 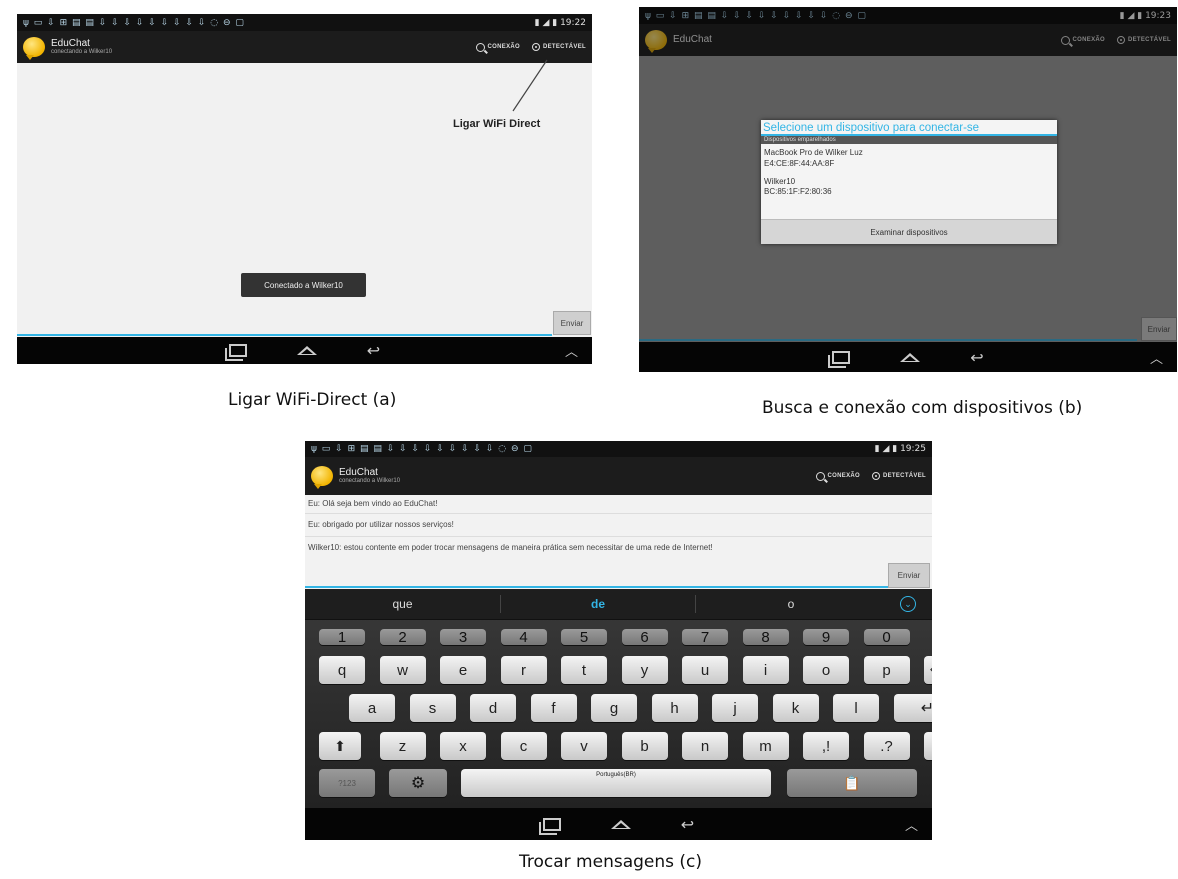 I want to click on key-j: j, so click(x=735, y=708).